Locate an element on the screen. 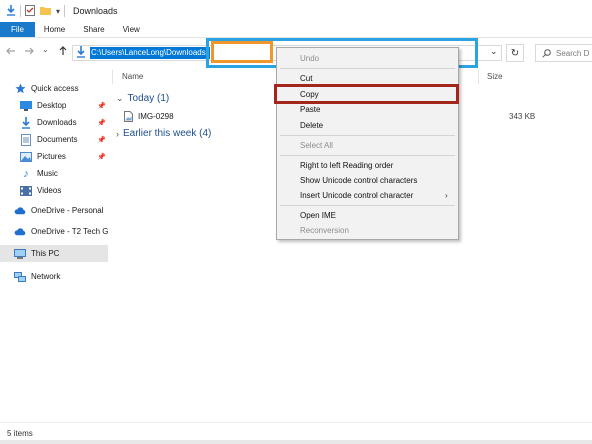 This screenshot has width=592, height=444. sidebar-item-music: ♪ Music is located at coordinates (54, 173).